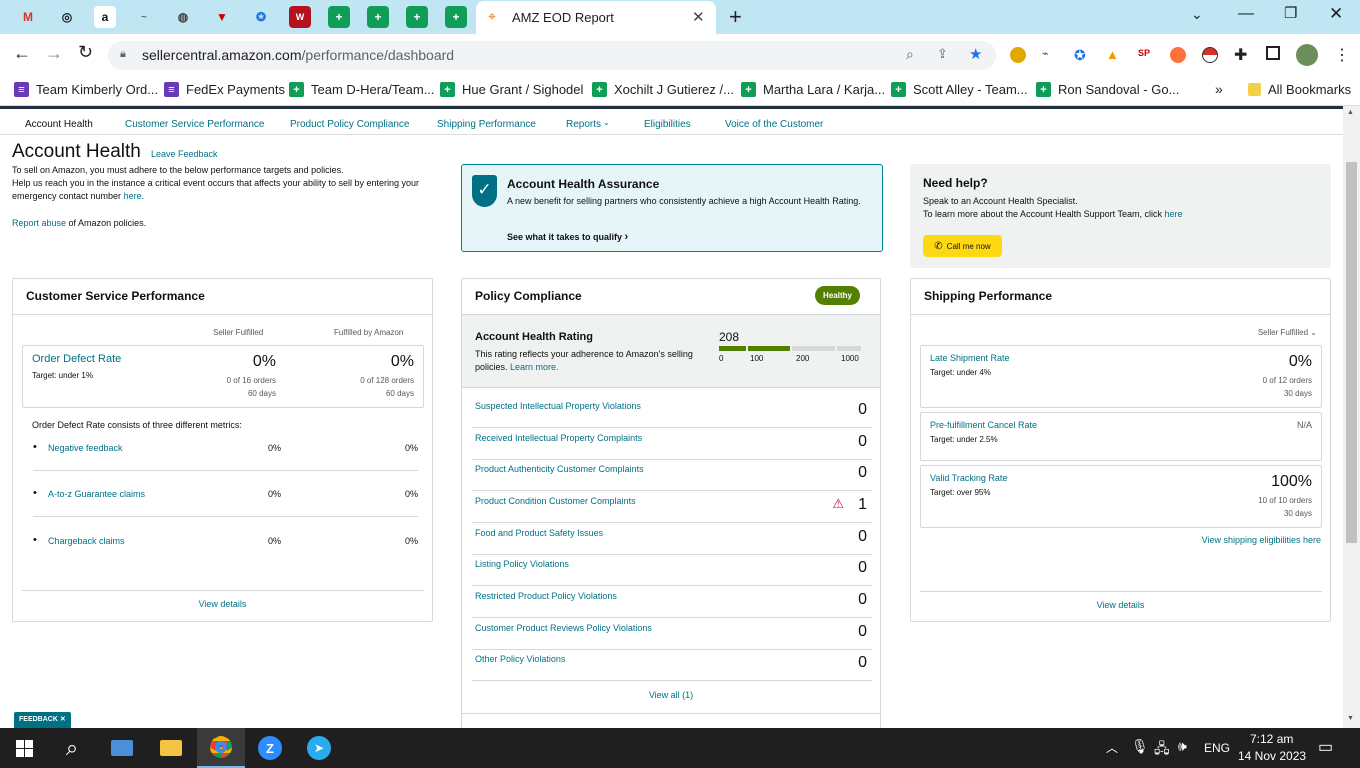 This screenshot has height=768, width=1360. I want to click on nav-eligibilities: Eligibilities, so click(667, 124).